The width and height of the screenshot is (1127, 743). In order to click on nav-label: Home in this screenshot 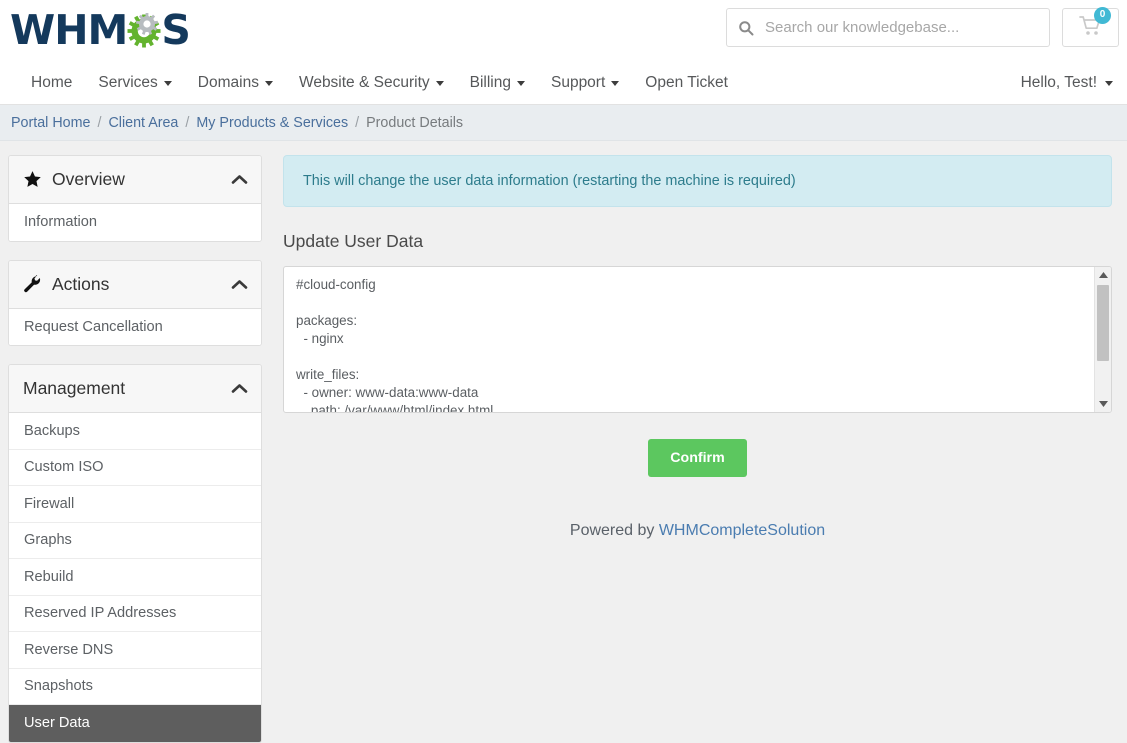, I will do `click(52, 82)`.